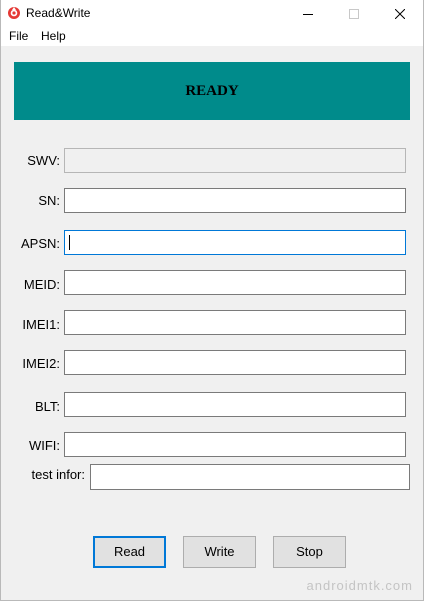 Image resolution: width=424 pixels, height=601 pixels. I want to click on read-button: Read, so click(129, 552).